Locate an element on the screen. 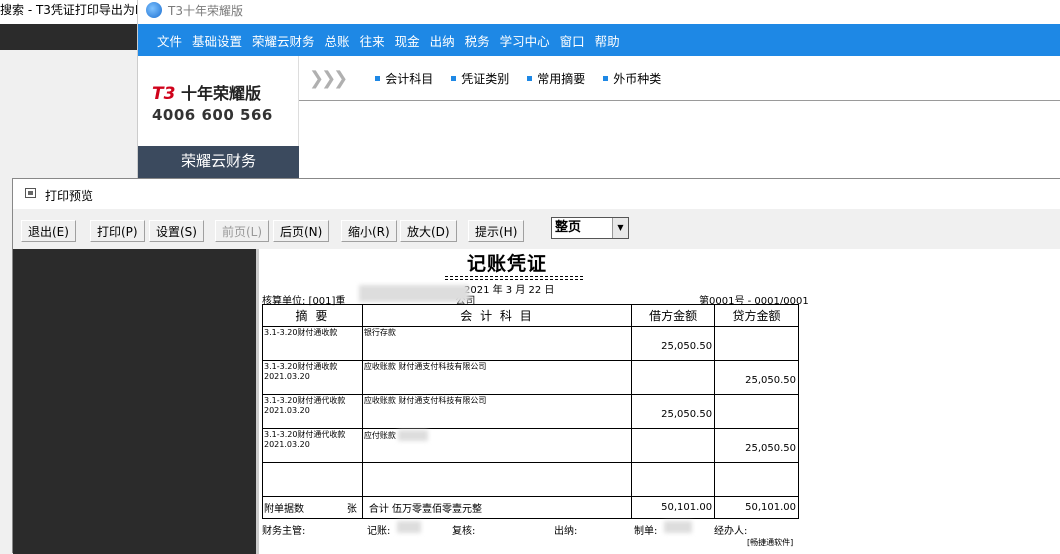  next-page-button: 后页(N) is located at coordinates (301, 231).